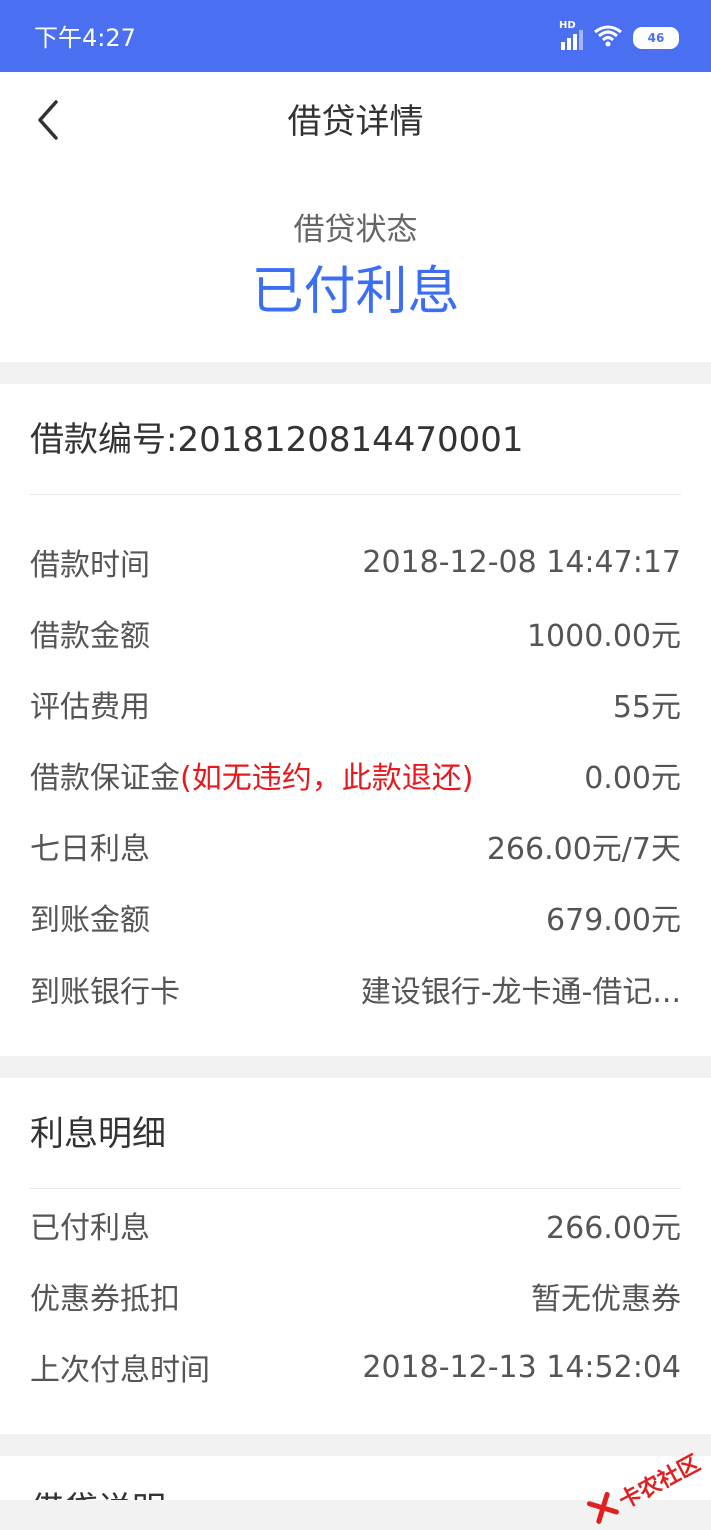  What do you see at coordinates (90, 849) in the screenshot?
I see `row-label: 七日利息` at bounding box center [90, 849].